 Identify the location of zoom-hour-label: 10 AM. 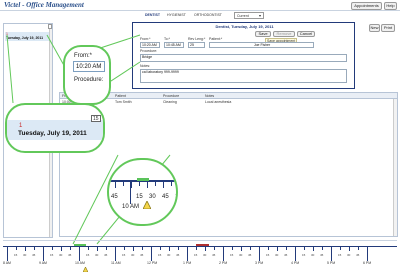
(131, 207).